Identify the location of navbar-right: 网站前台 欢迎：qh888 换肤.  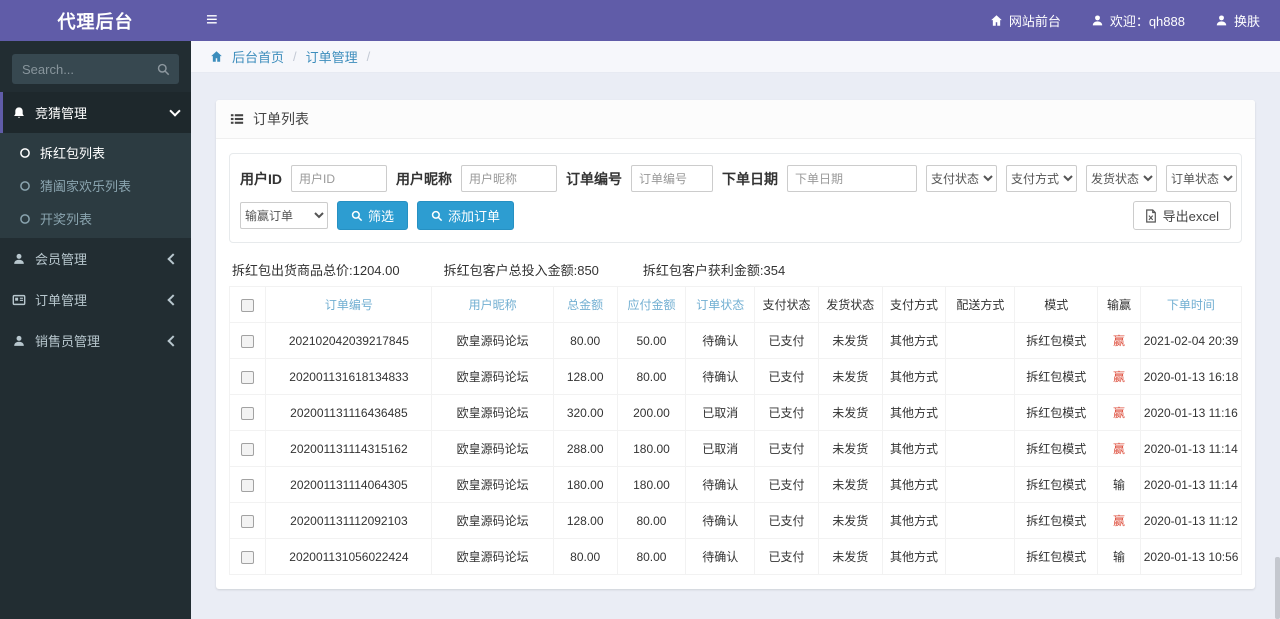
(1135, 20).